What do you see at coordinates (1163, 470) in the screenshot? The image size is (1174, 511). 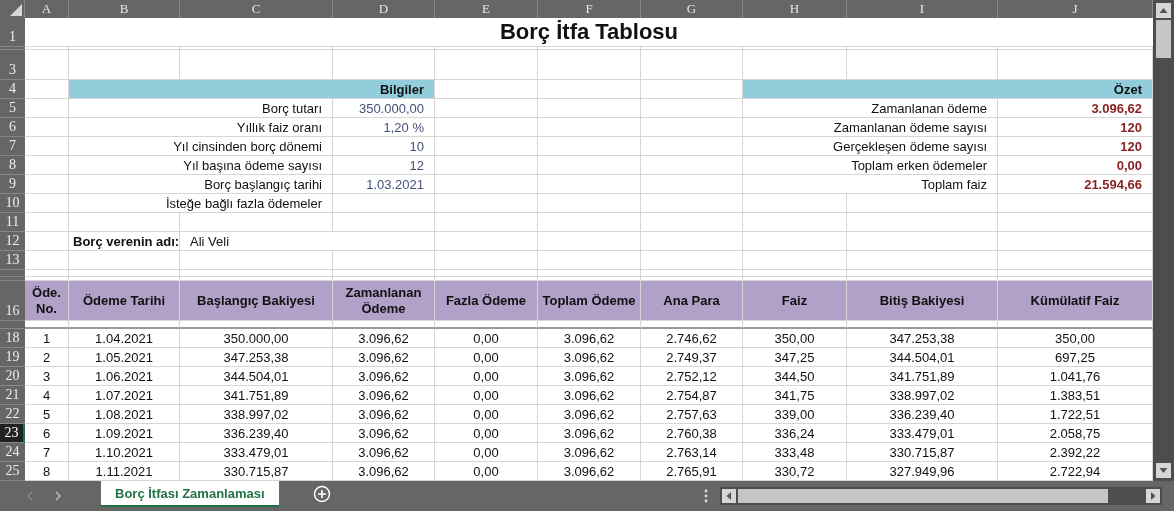 I see `scroll-down-icon` at bounding box center [1163, 470].